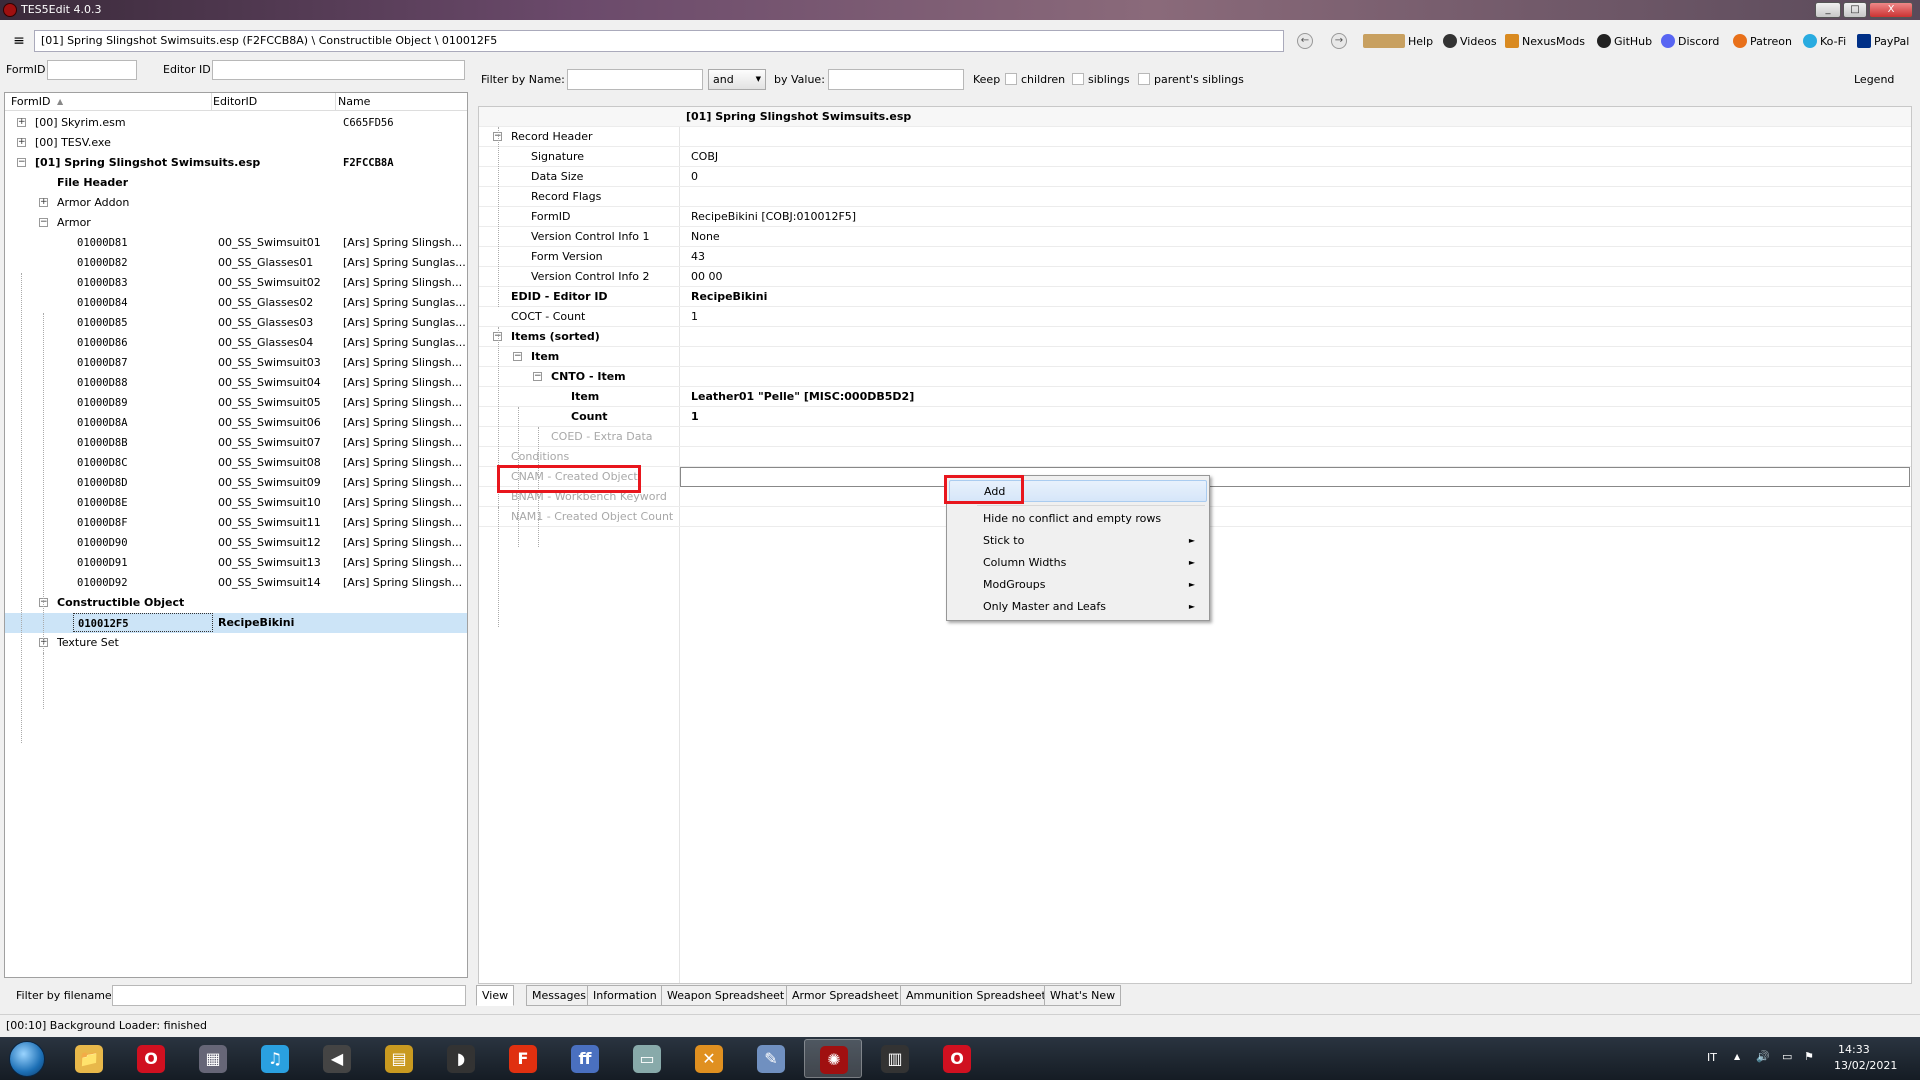 The image size is (1920, 1080). What do you see at coordinates (236, 643) in the screenshot?
I see `tree-row: + Texture Set` at bounding box center [236, 643].